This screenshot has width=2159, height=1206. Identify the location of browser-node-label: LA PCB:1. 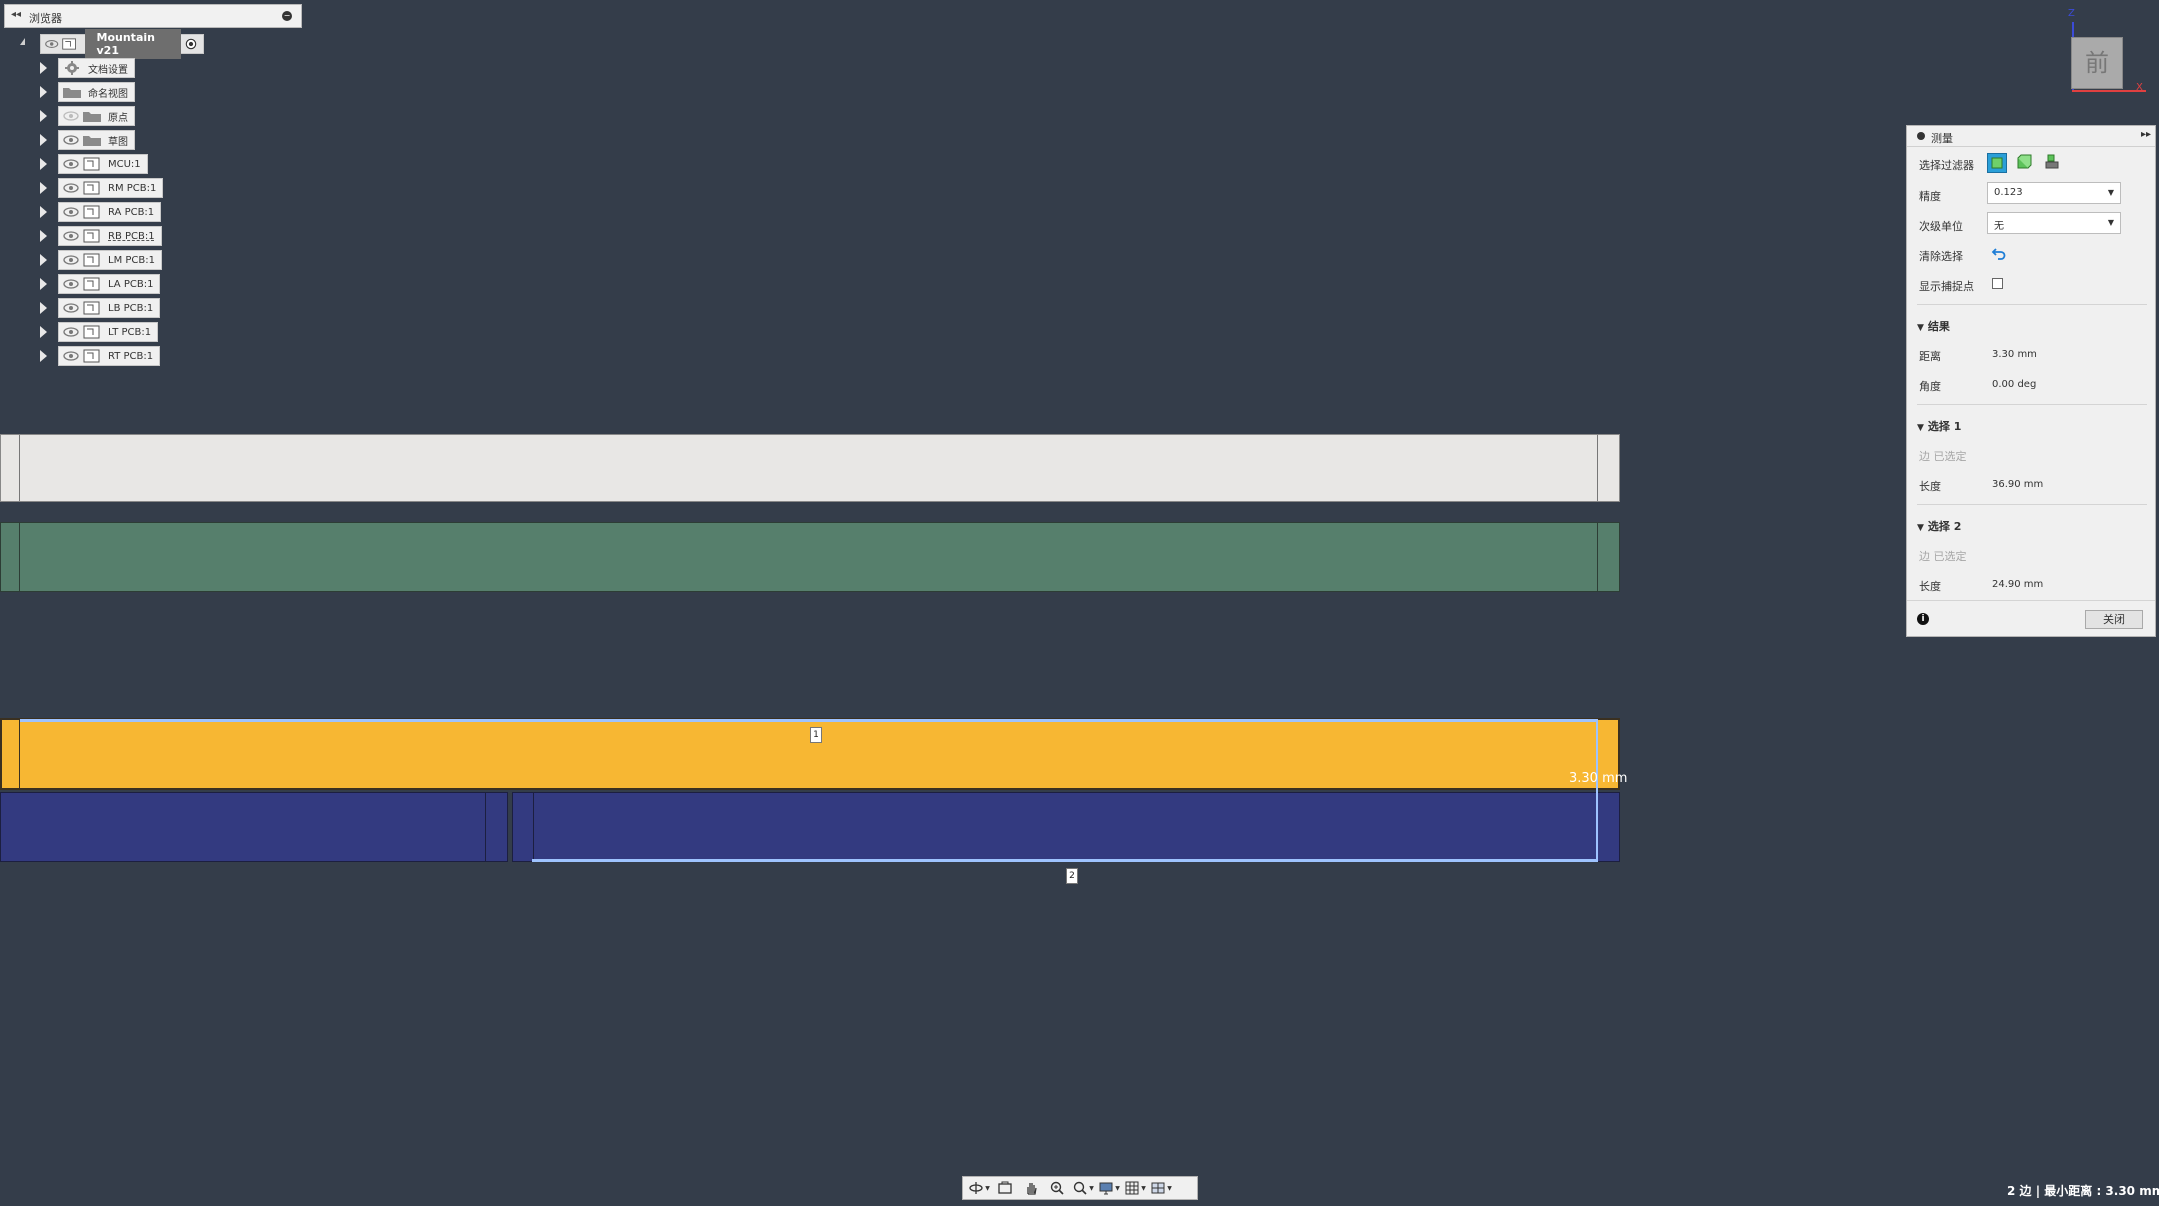
(131, 284).